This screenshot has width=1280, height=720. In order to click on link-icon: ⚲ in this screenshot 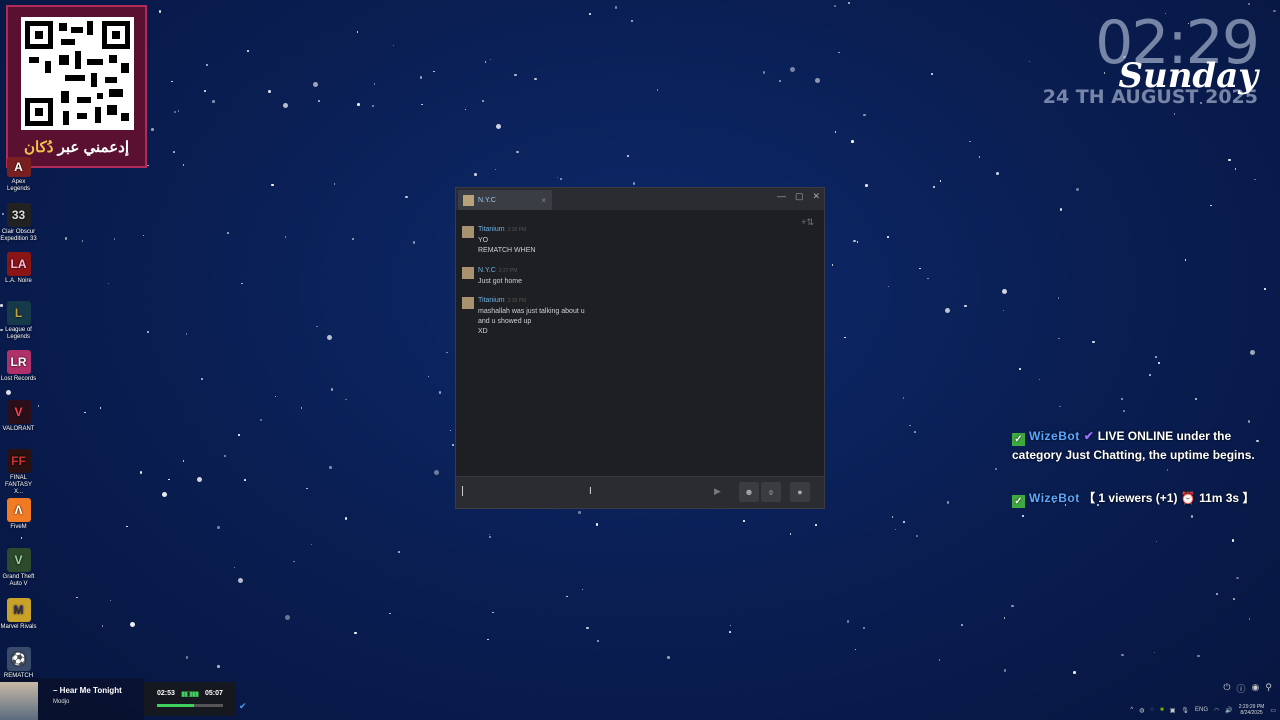, I will do `click(1268, 688)`.